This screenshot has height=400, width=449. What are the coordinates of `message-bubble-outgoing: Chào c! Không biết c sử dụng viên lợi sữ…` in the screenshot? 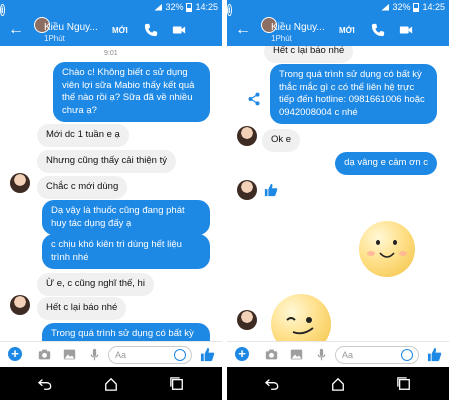 It's located at (131, 92).